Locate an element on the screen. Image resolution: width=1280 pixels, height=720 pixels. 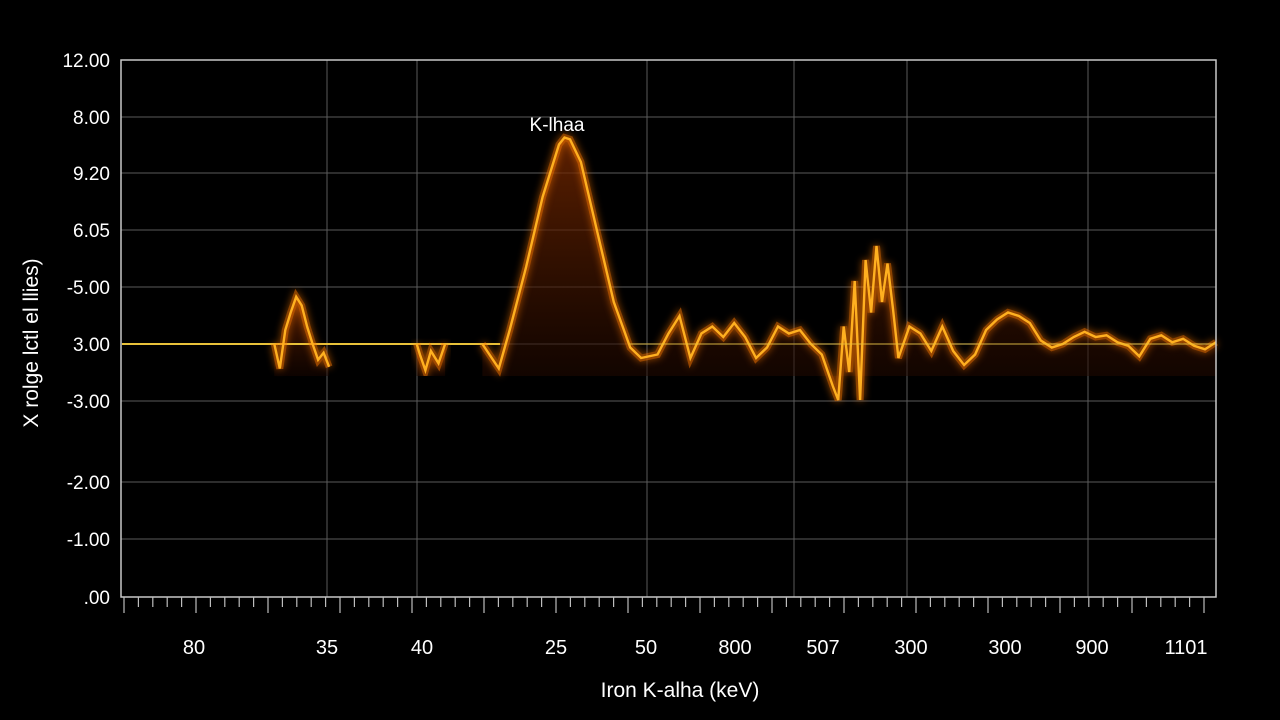
x-tick-label: 1101 is located at coordinates (1185, 648).